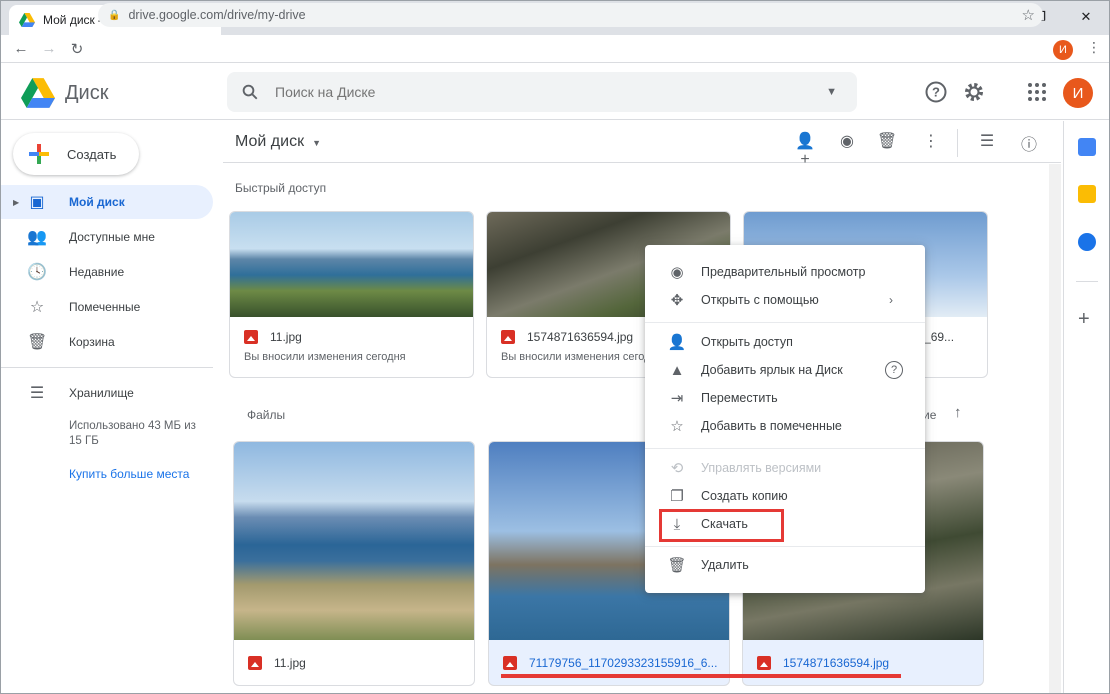  What do you see at coordinates (354, 541) in the screenshot?
I see `thumbnail-image` at bounding box center [354, 541].